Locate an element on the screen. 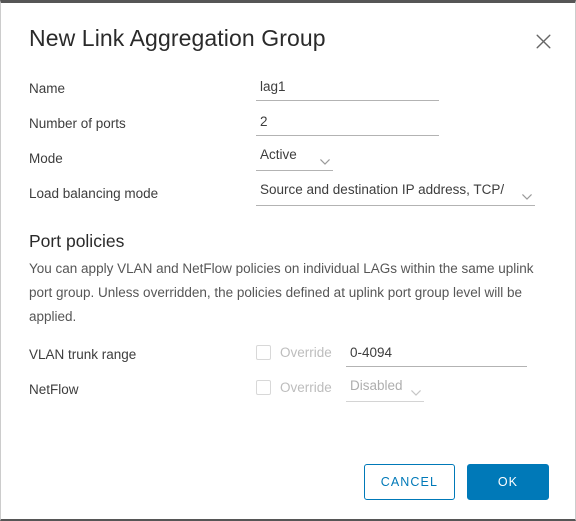 Image resolution: width=576 pixels, height=521 pixels. label-vlan-trunk-range: VLAN trunk range is located at coordinates (83, 354).